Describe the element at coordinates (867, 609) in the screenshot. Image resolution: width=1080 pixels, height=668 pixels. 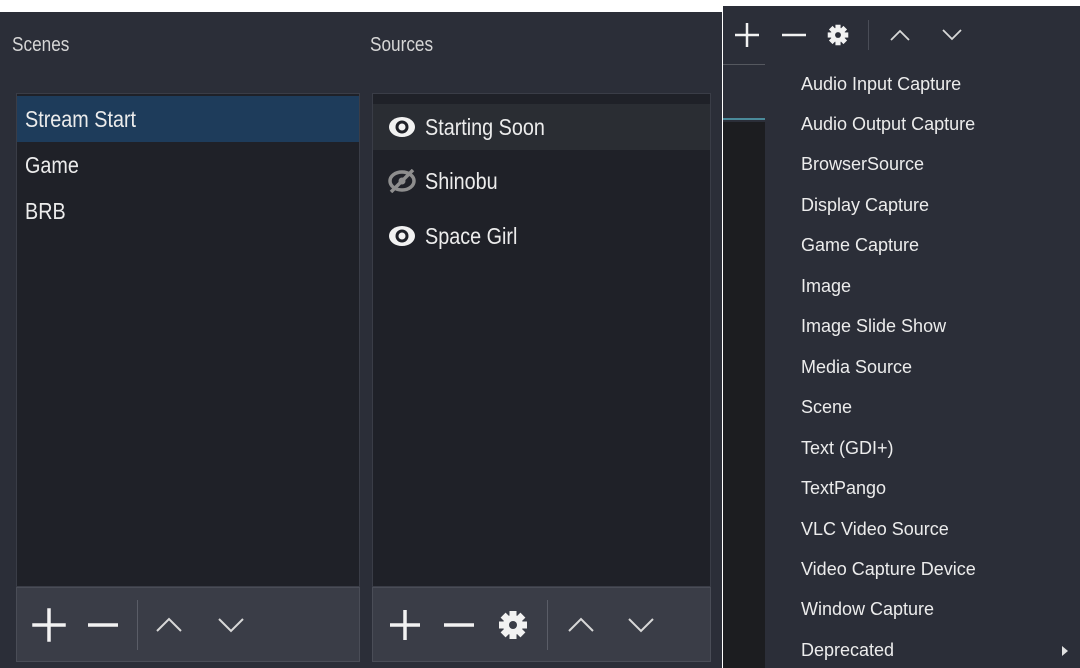
I see `menu-item-window-capture: Window Capture` at that location.